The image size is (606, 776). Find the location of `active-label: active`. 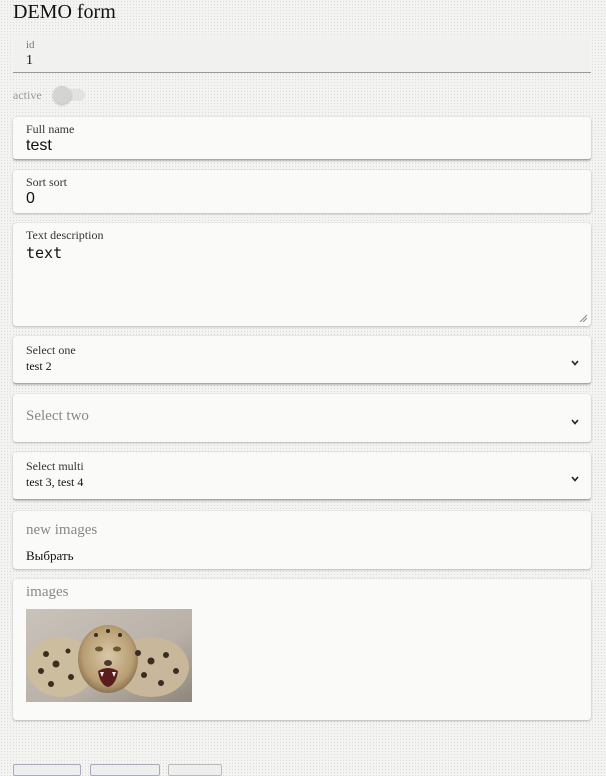

active-label: active is located at coordinates (27, 95).